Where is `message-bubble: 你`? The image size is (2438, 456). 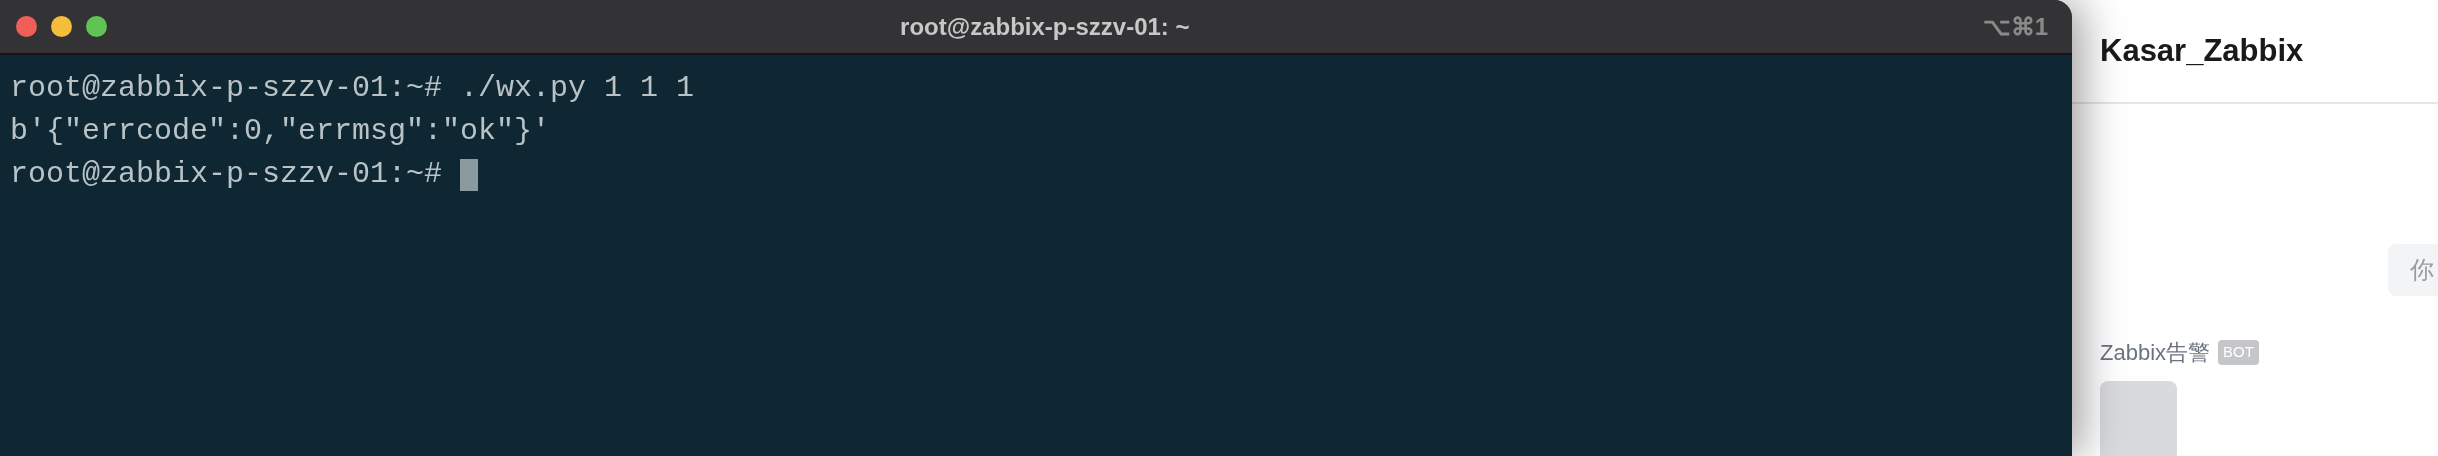
message-bubble: 你 is located at coordinates (2413, 270).